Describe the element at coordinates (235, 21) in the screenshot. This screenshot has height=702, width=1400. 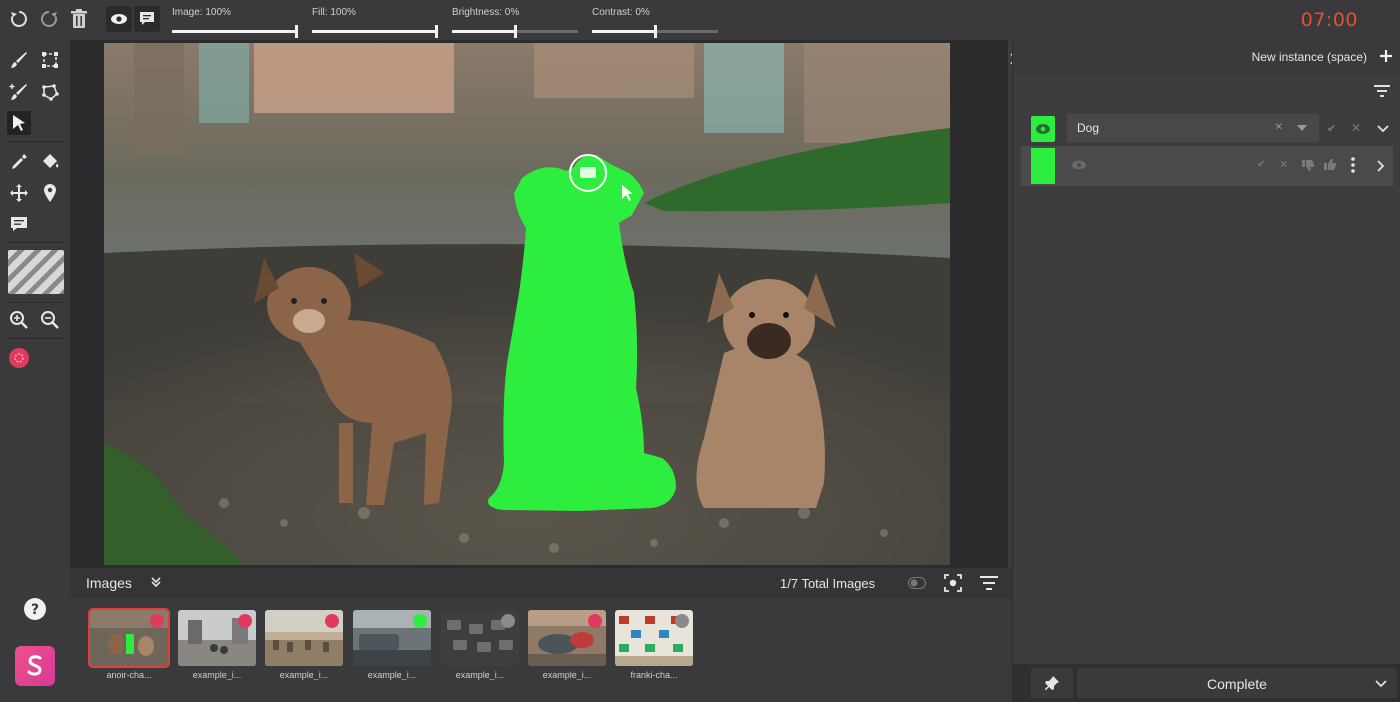
I see `image-opacity-slider: Image: 100%` at that location.